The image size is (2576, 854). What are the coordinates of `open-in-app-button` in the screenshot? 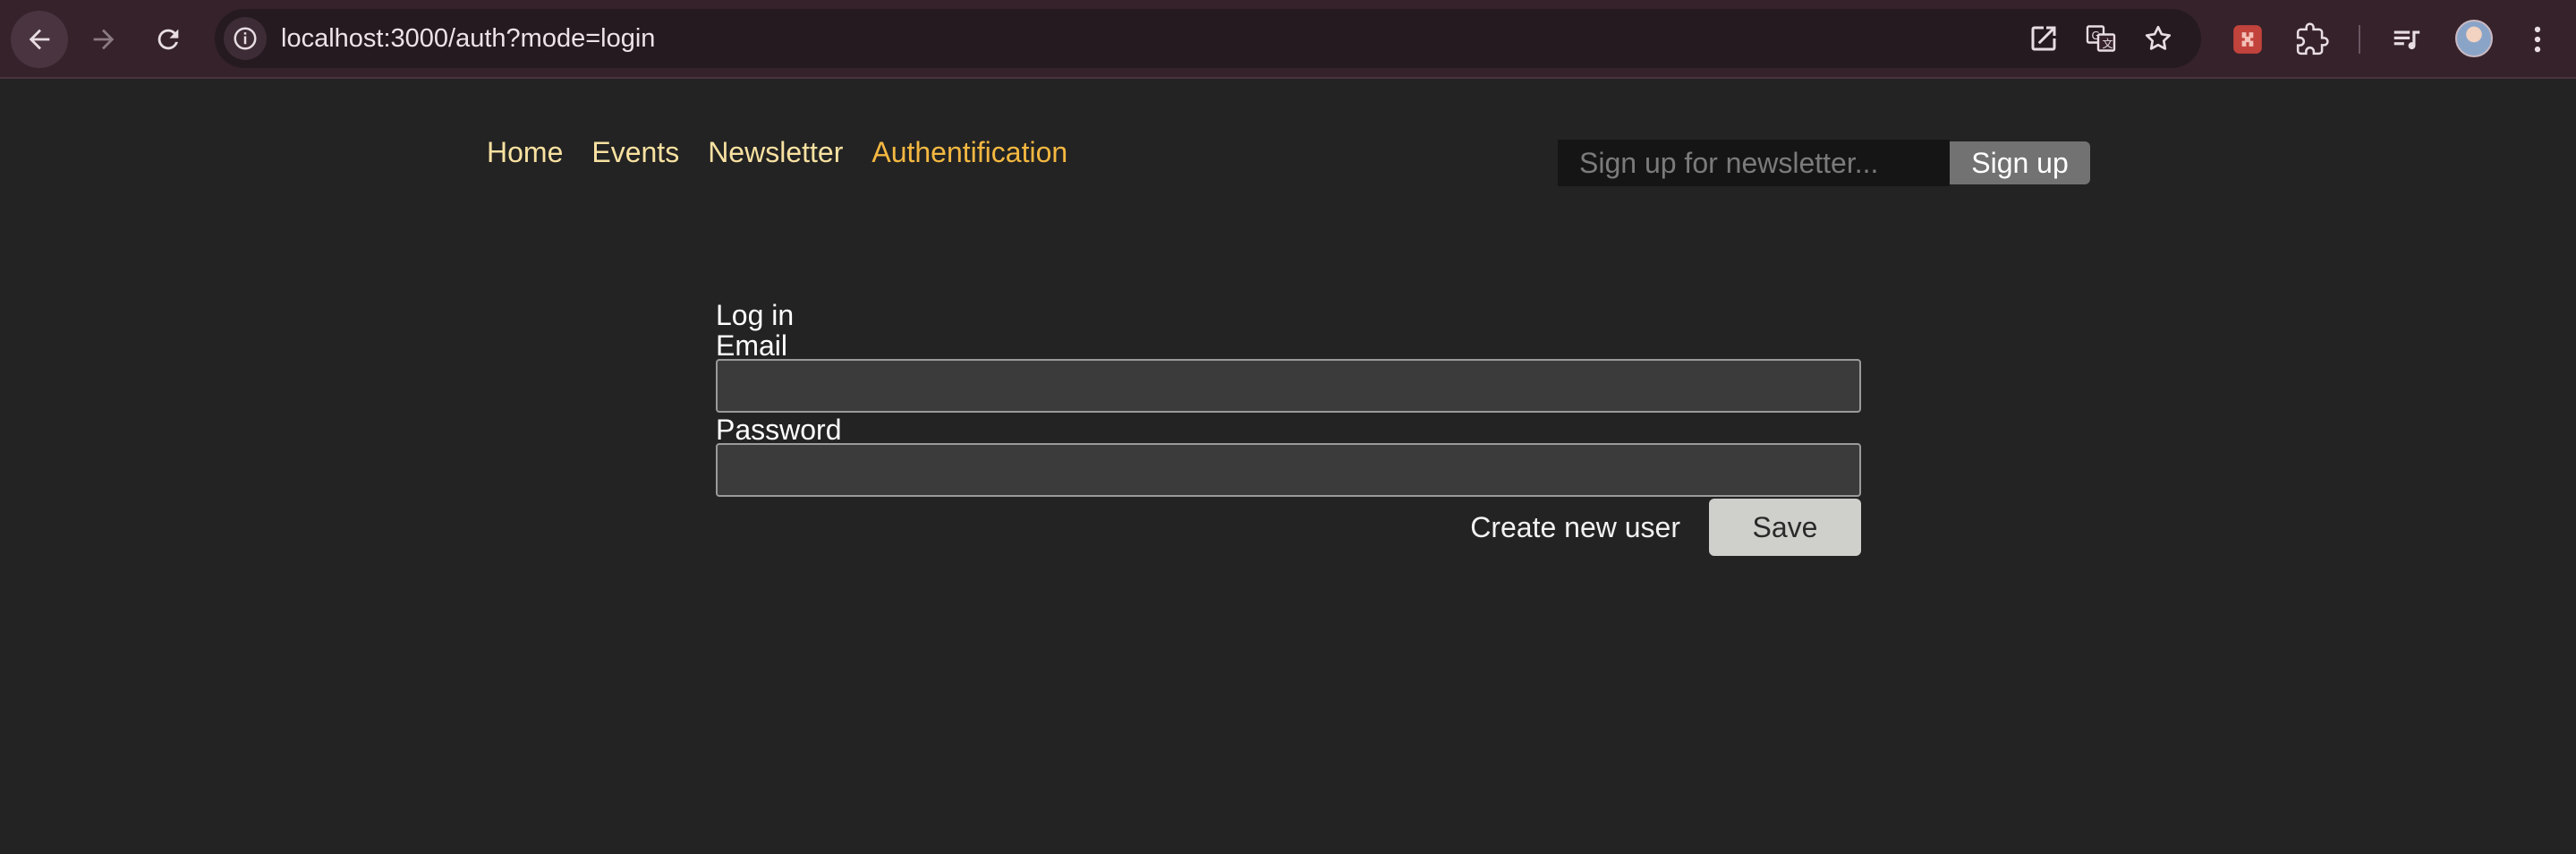 It's located at (2044, 38).